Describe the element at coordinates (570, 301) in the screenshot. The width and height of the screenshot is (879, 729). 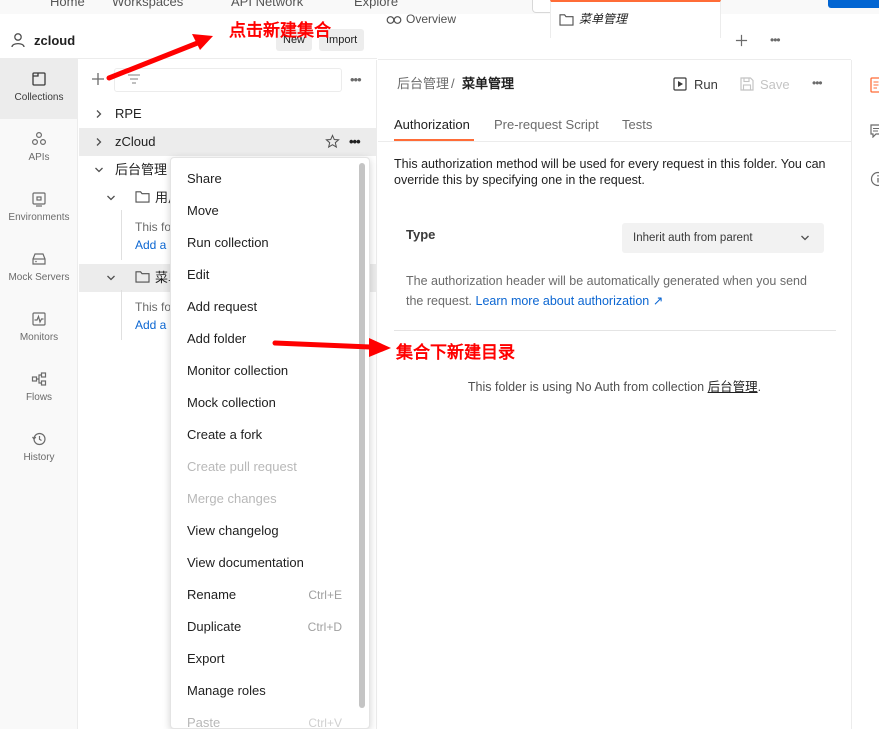
I see `learn-more-link: Learn more about authorization ↗` at that location.